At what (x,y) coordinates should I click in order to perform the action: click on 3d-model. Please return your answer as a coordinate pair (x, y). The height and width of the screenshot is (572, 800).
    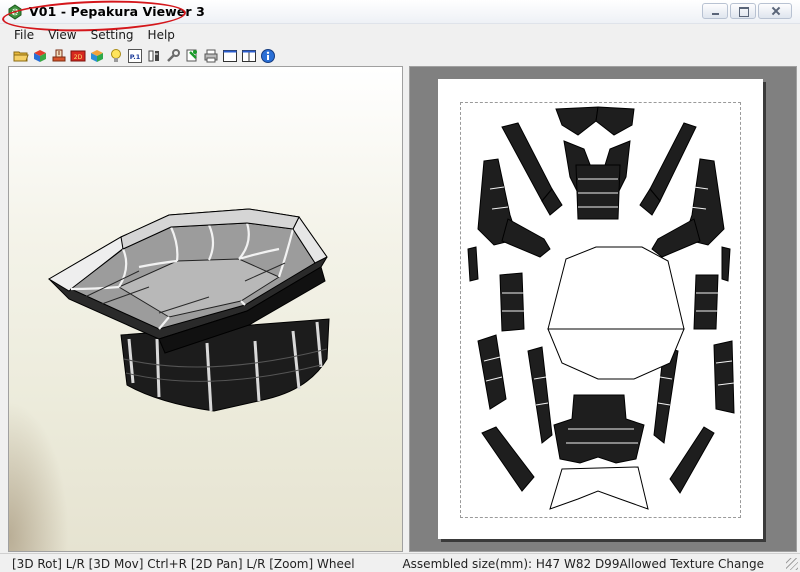
    Looking at the image, I should click on (189, 310).